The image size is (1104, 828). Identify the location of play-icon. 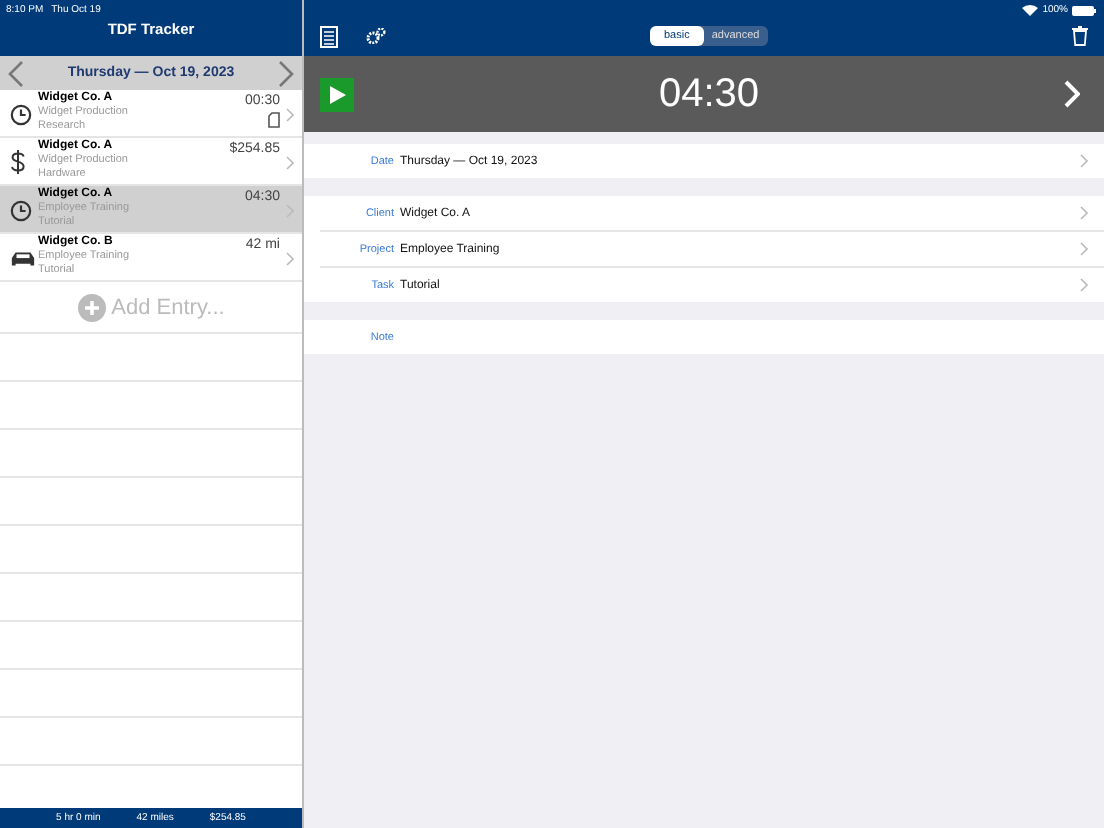
(337, 94).